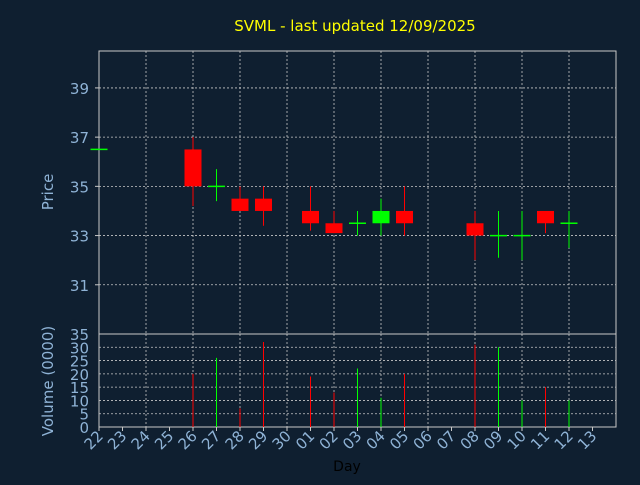 The width and height of the screenshot is (640, 485). I want to click on price-tick-label: 31, so click(79, 286).